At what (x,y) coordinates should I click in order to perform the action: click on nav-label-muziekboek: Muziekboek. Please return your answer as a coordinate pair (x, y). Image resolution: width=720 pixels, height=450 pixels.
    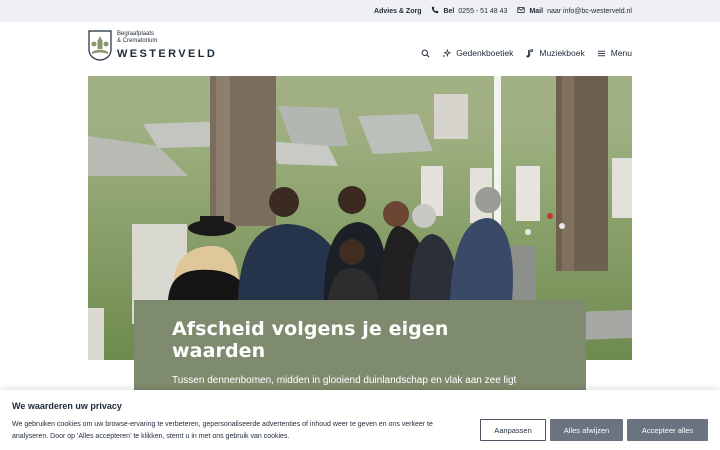
    Looking at the image, I should click on (562, 53).